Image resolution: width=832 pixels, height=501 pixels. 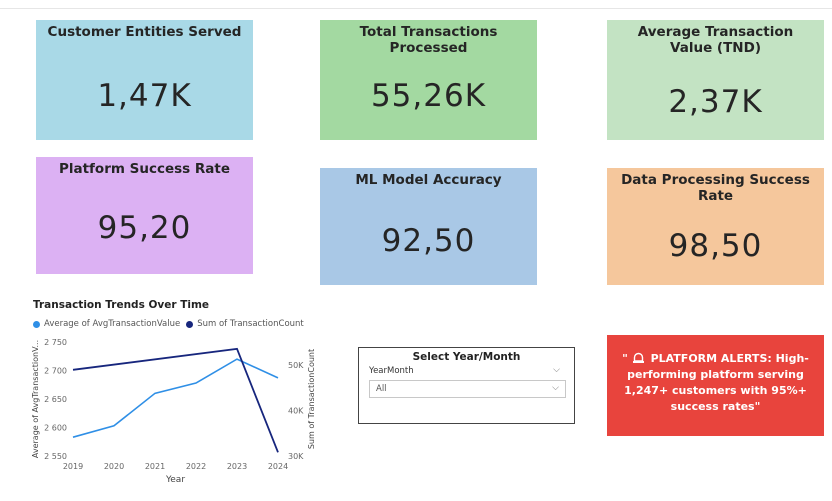 What do you see at coordinates (55, 399) in the screenshot?
I see `y-left-tick-label: 2 650` at bounding box center [55, 399].